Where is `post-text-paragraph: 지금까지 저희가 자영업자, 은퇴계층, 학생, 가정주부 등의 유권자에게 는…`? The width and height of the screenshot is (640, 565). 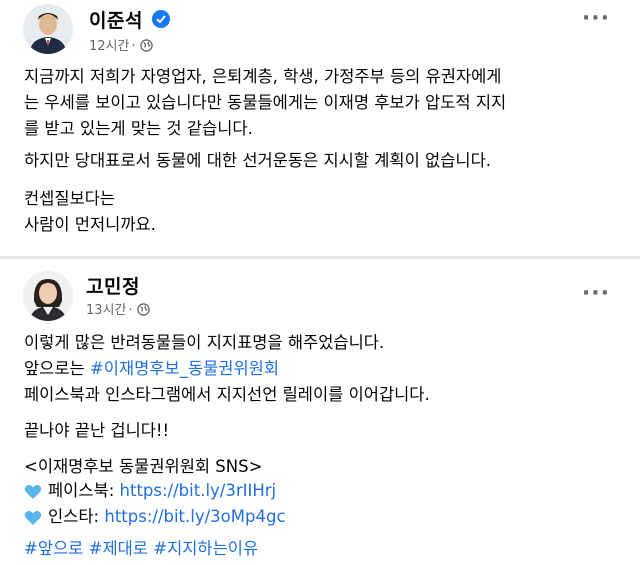
post-text-paragraph: 지금까지 저희가 자영업자, 은퇴계층, 학생, 가정주부 등의 유권자에게 는… is located at coordinates (265, 102).